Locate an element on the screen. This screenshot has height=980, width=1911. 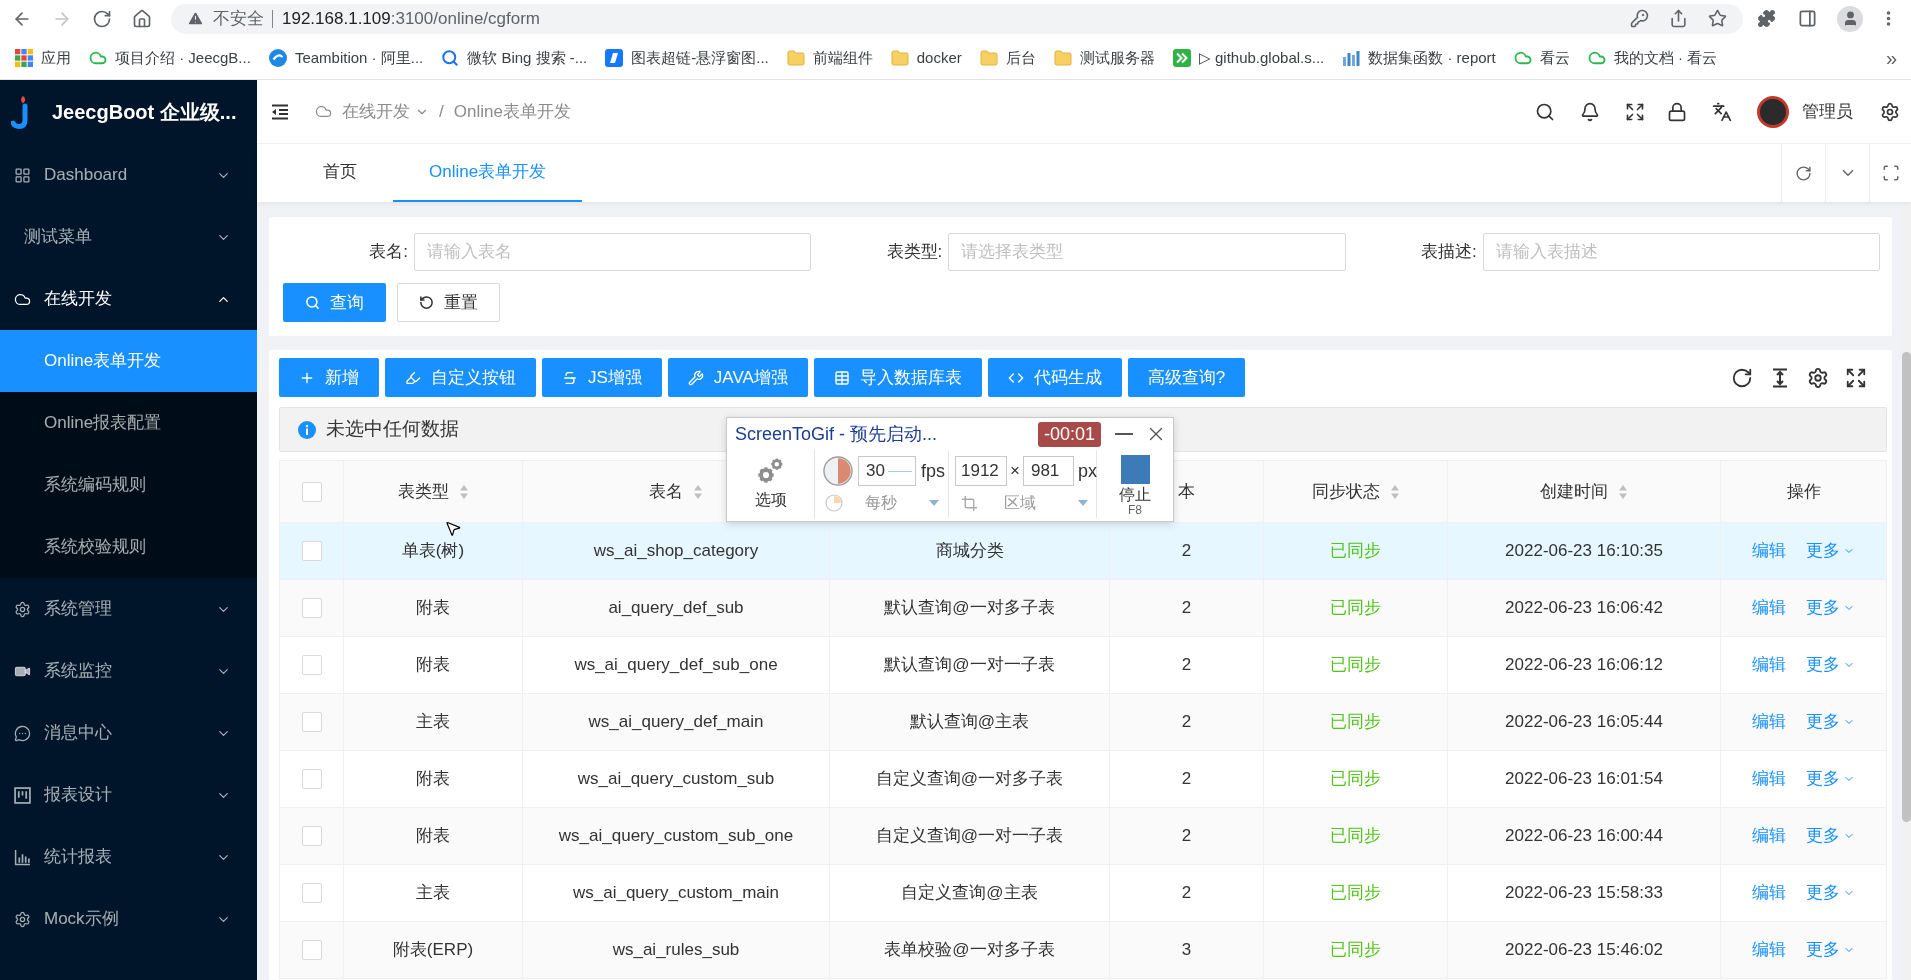
text-input: 请输入表描述 is located at coordinates (1681, 252).